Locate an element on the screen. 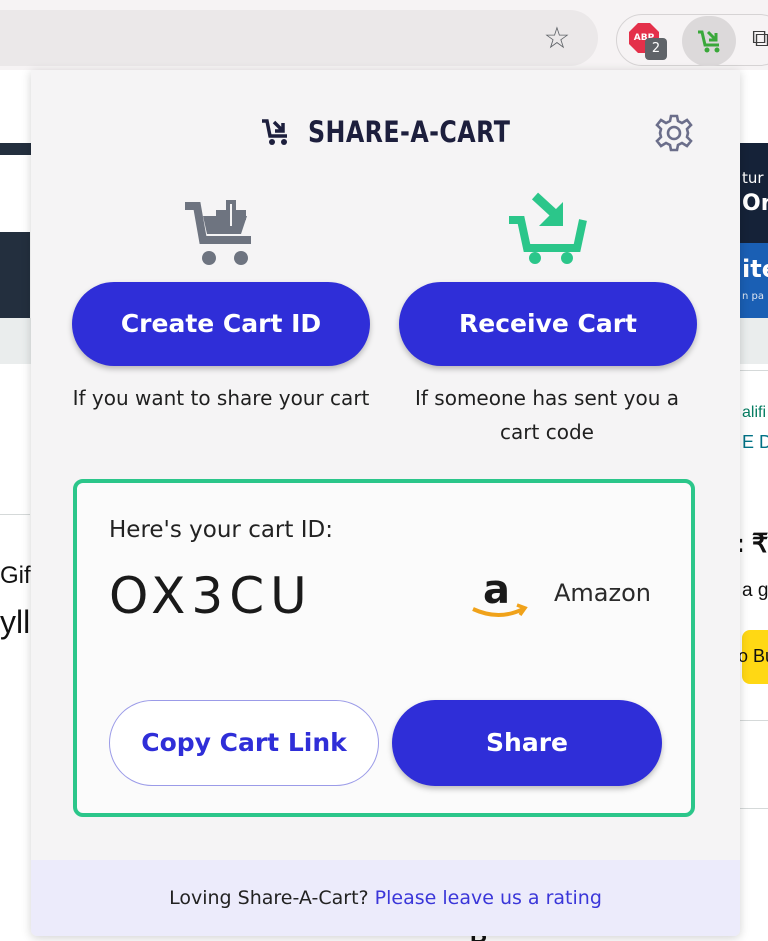  brand-header: SHARE-A-CART is located at coordinates (407, 132).